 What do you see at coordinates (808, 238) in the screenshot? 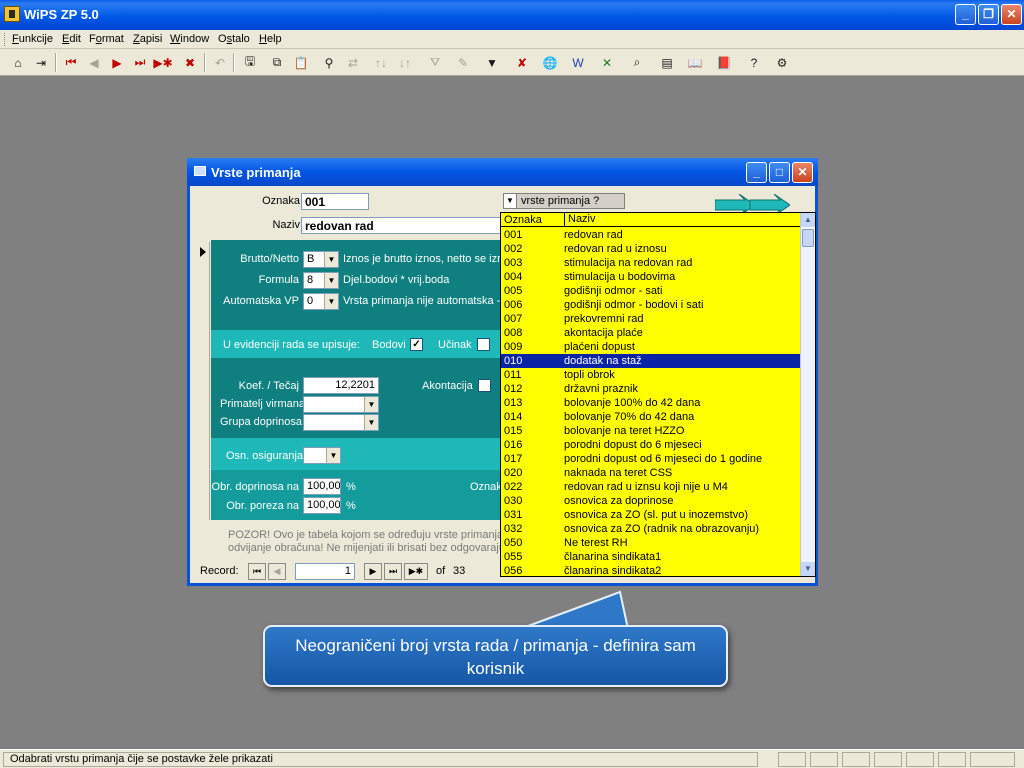
I see `scroll-thumb` at bounding box center [808, 238].